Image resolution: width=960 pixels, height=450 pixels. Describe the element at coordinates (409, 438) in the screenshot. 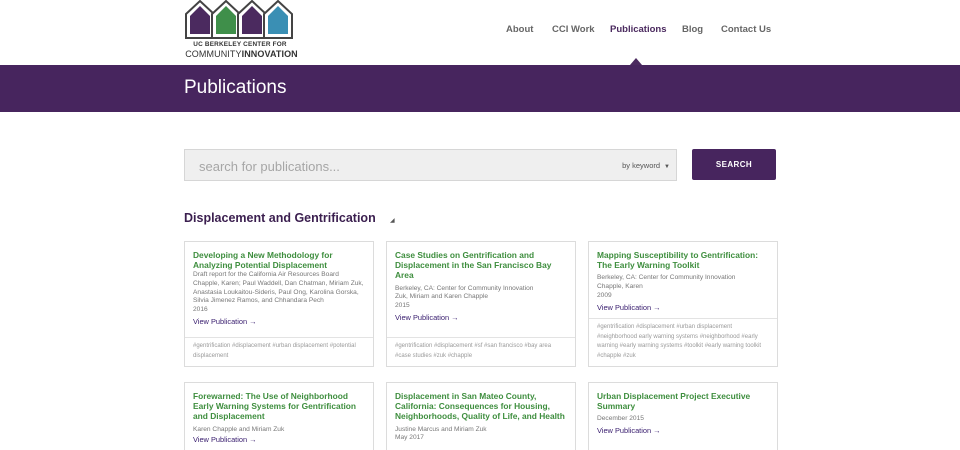

I see `publication-date: May 2017` at that location.